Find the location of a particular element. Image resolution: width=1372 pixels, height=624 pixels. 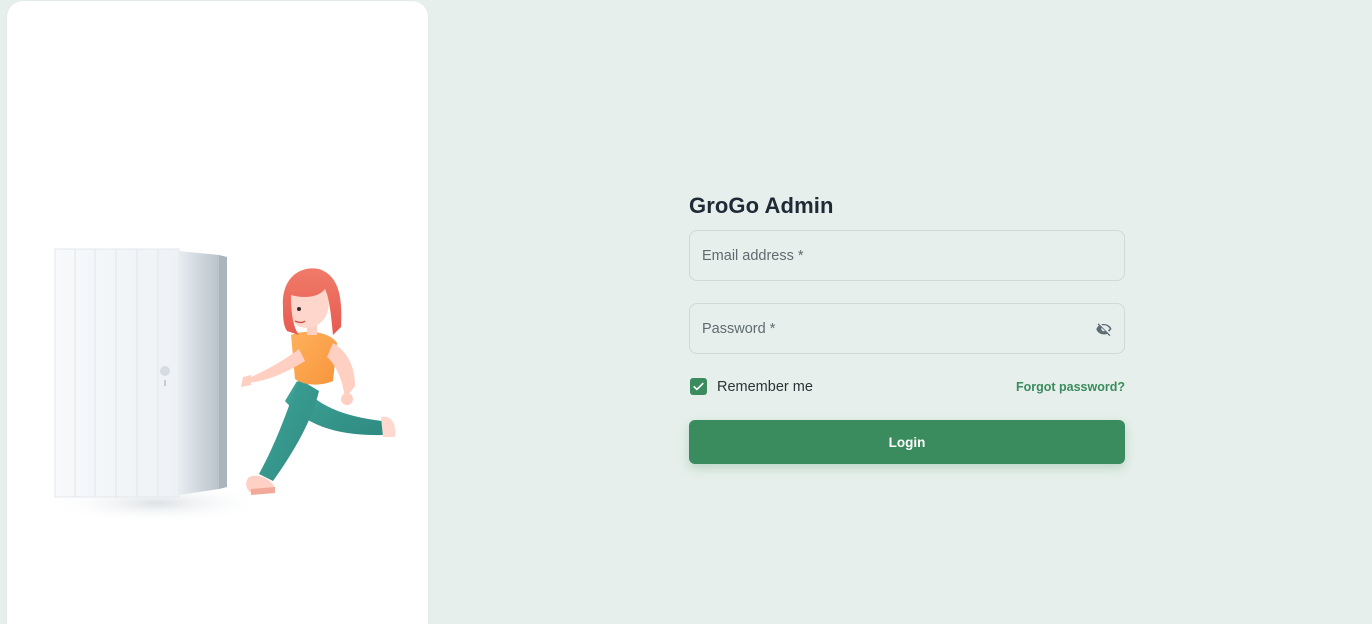

password-field-wrapper is located at coordinates (907, 328).